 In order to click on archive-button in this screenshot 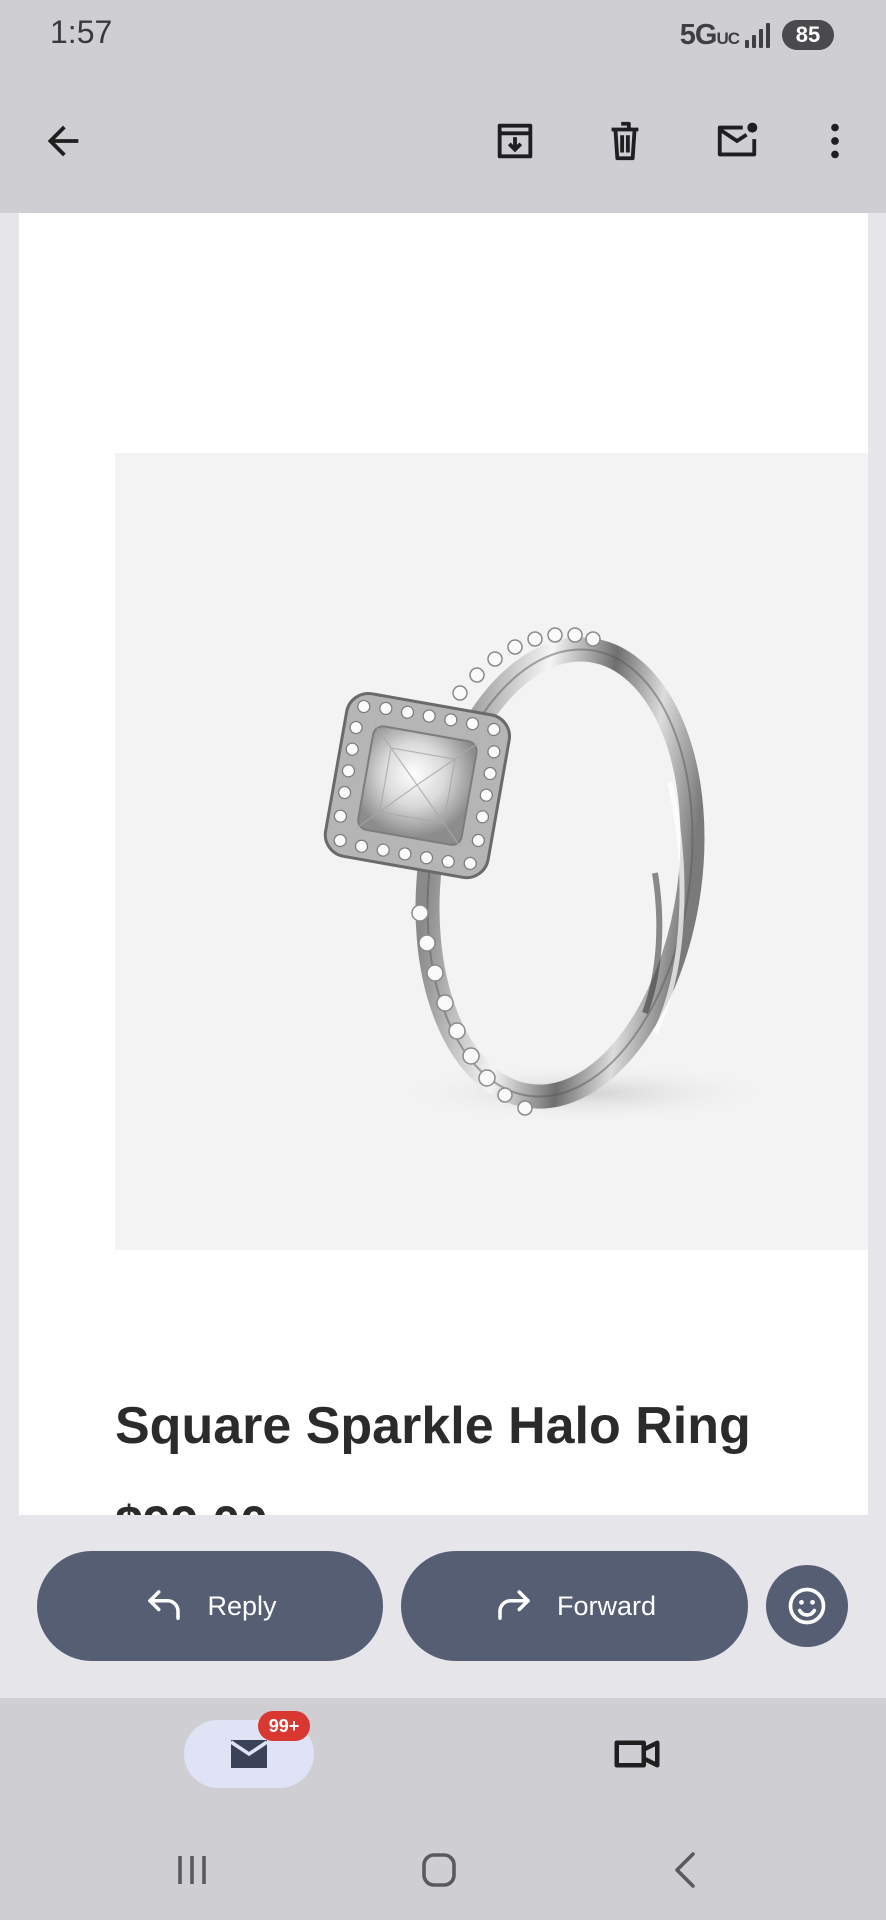, I will do `click(515, 141)`.